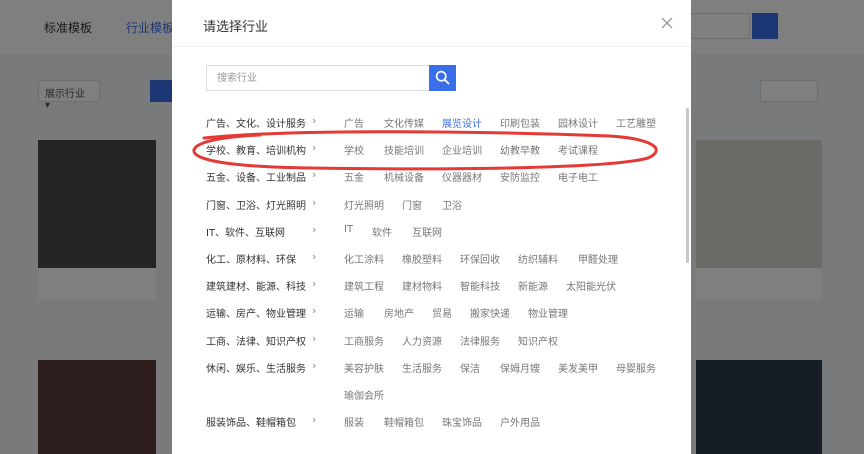 The height and width of the screenshot is (454, 864). What do you see at coordinates (364, 340) in the screenshot?
I see `industry-subcategory: 工商服务` at bounding box center [364, 340].